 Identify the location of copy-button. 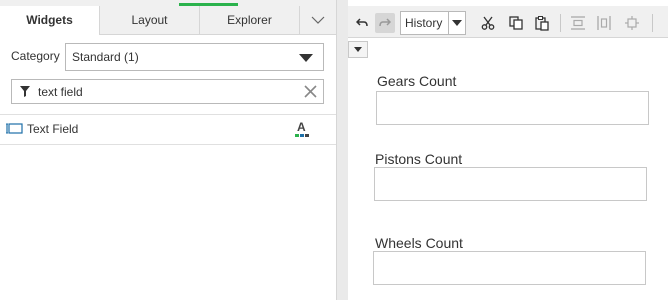
(516, 23).